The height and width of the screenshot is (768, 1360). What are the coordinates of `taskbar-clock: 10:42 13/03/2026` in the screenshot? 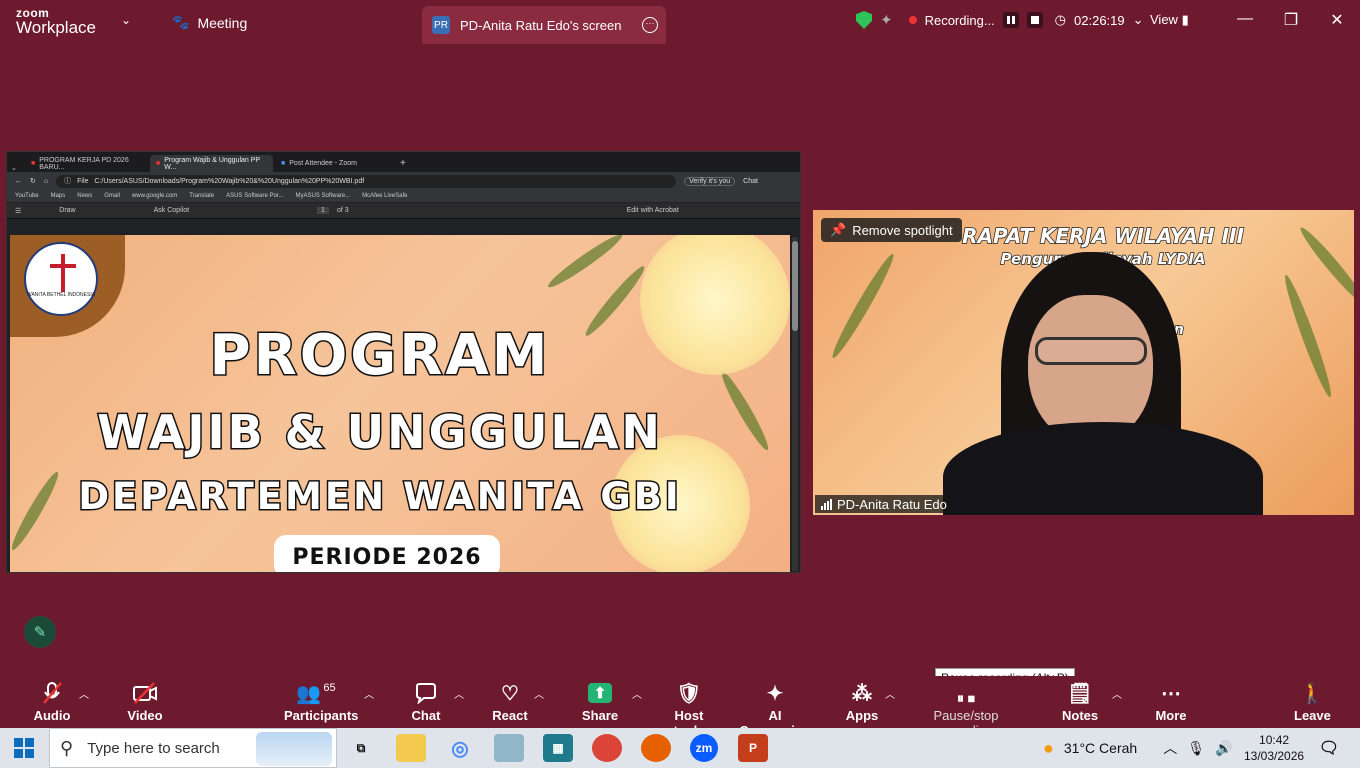 It's located at (1274, 748).